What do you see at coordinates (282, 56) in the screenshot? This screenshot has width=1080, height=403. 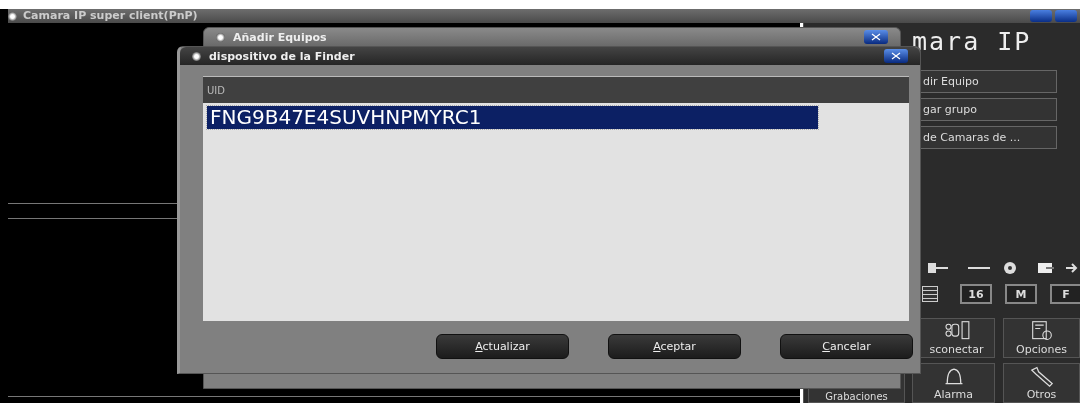 I see `dialog-title: dispositivo de la Finder` at bounding box center [282, 56].